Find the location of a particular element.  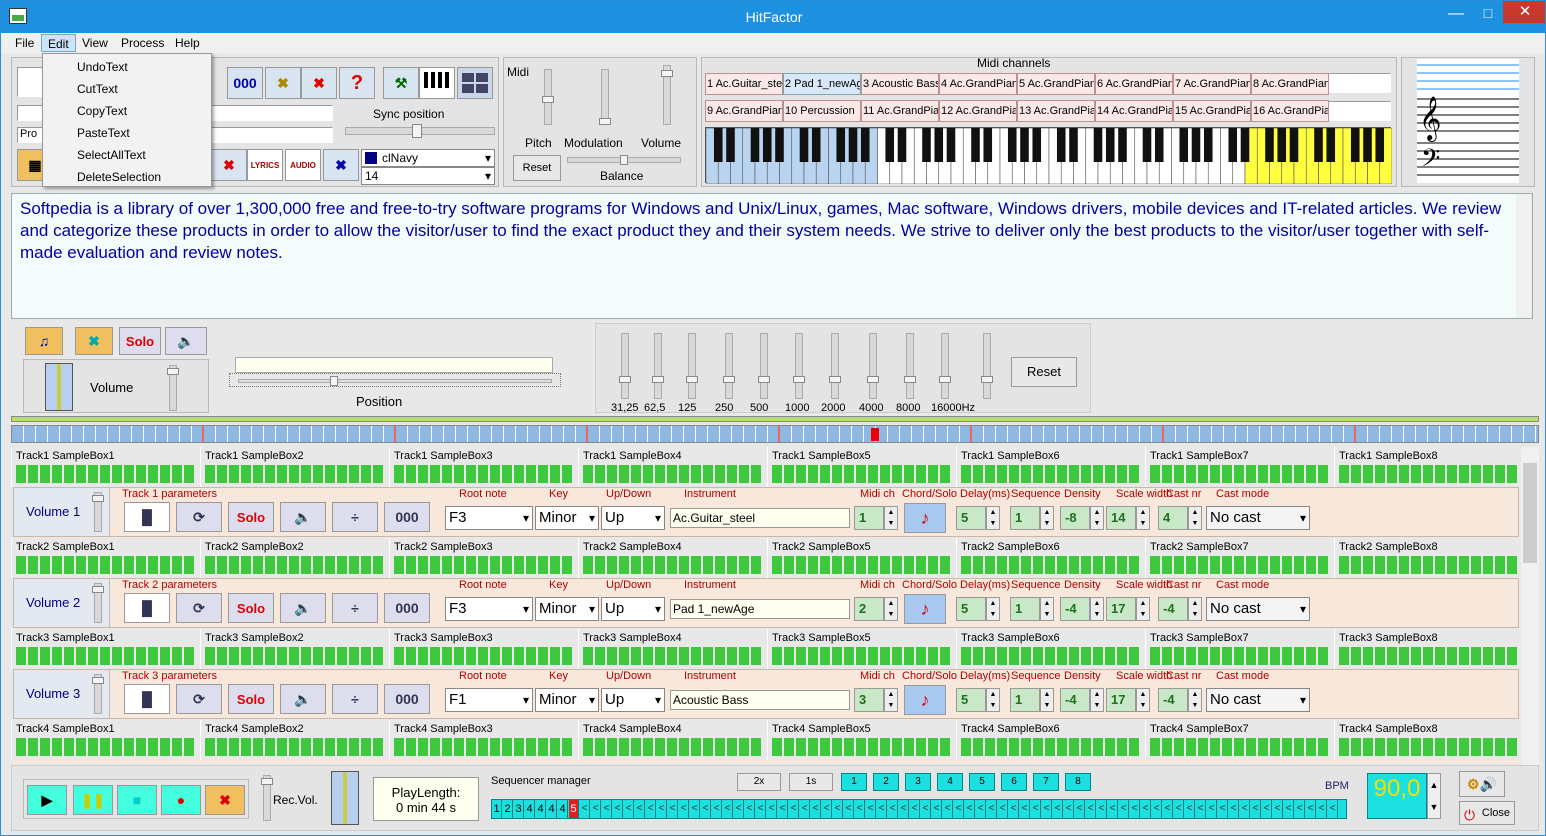

bpm-spinner: ▲ ▼ is located at coordinates (1434, 796).